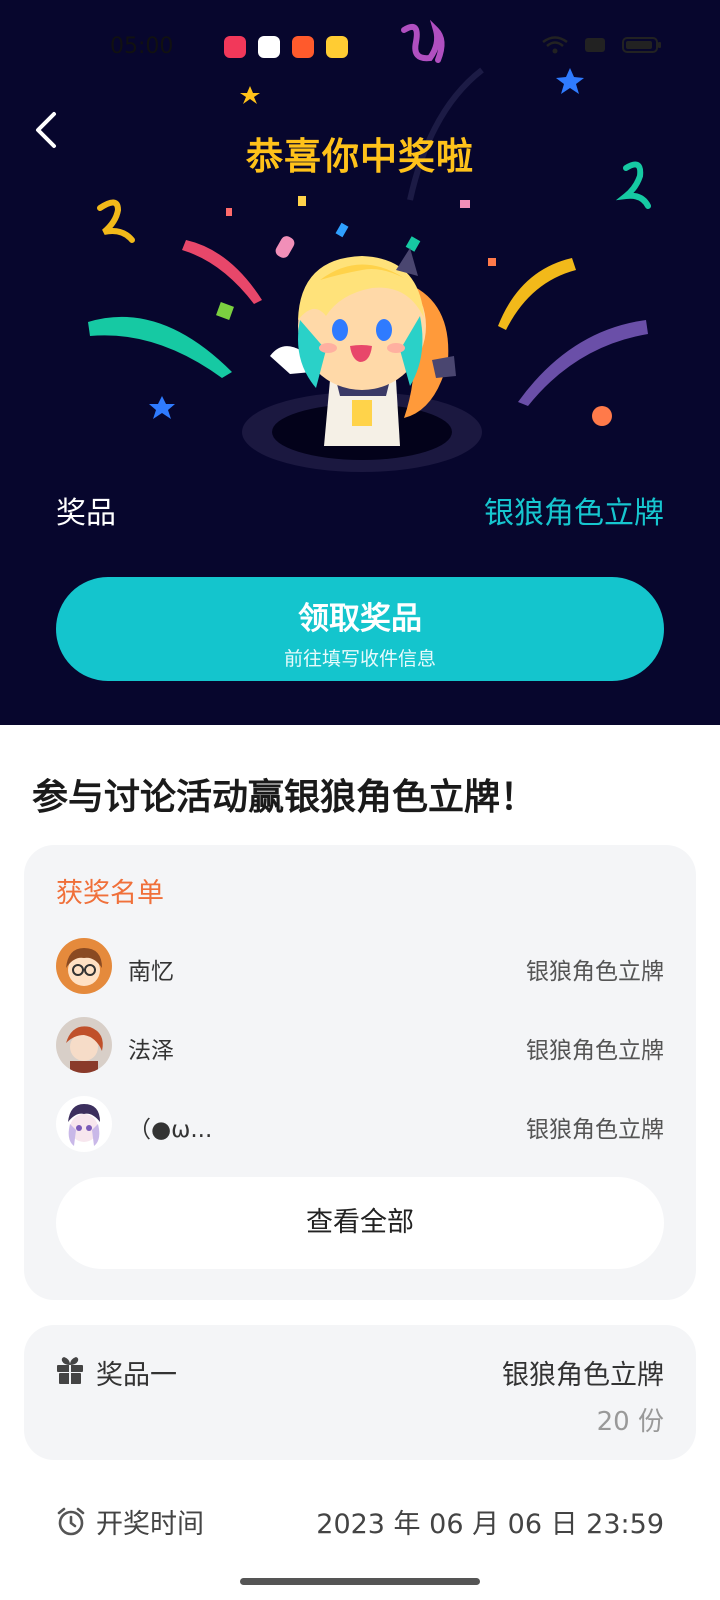 This screenshot has height=1600, width=720. What do you see at coordinates (360, 1047) in the screenshot?
I see `winner-row: 法泽 银狼角色立牌` at bounding box center [360, 1047].